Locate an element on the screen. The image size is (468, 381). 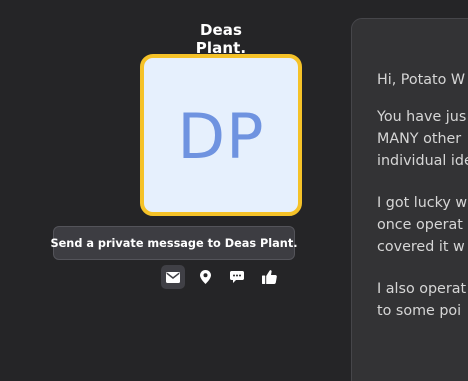
message-line: covered it w is located at coordinates (421, 247).